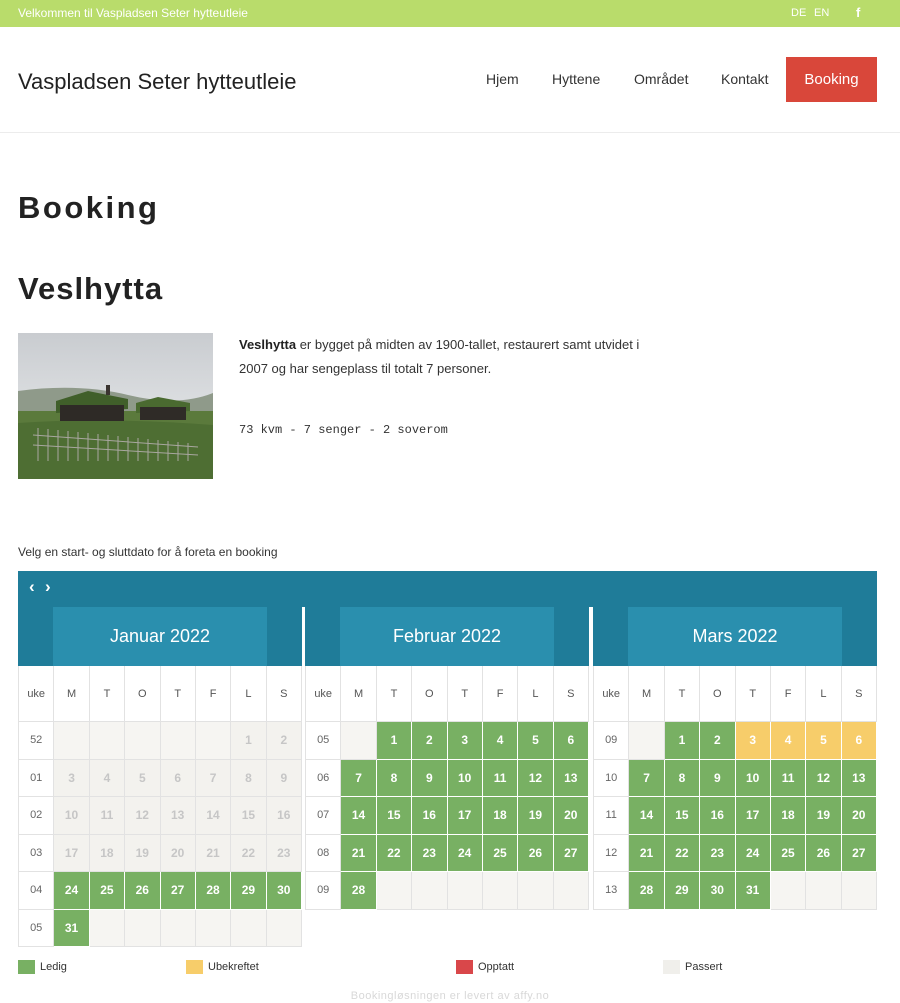  I want to click on weekday-header: S, so click(859, 694).